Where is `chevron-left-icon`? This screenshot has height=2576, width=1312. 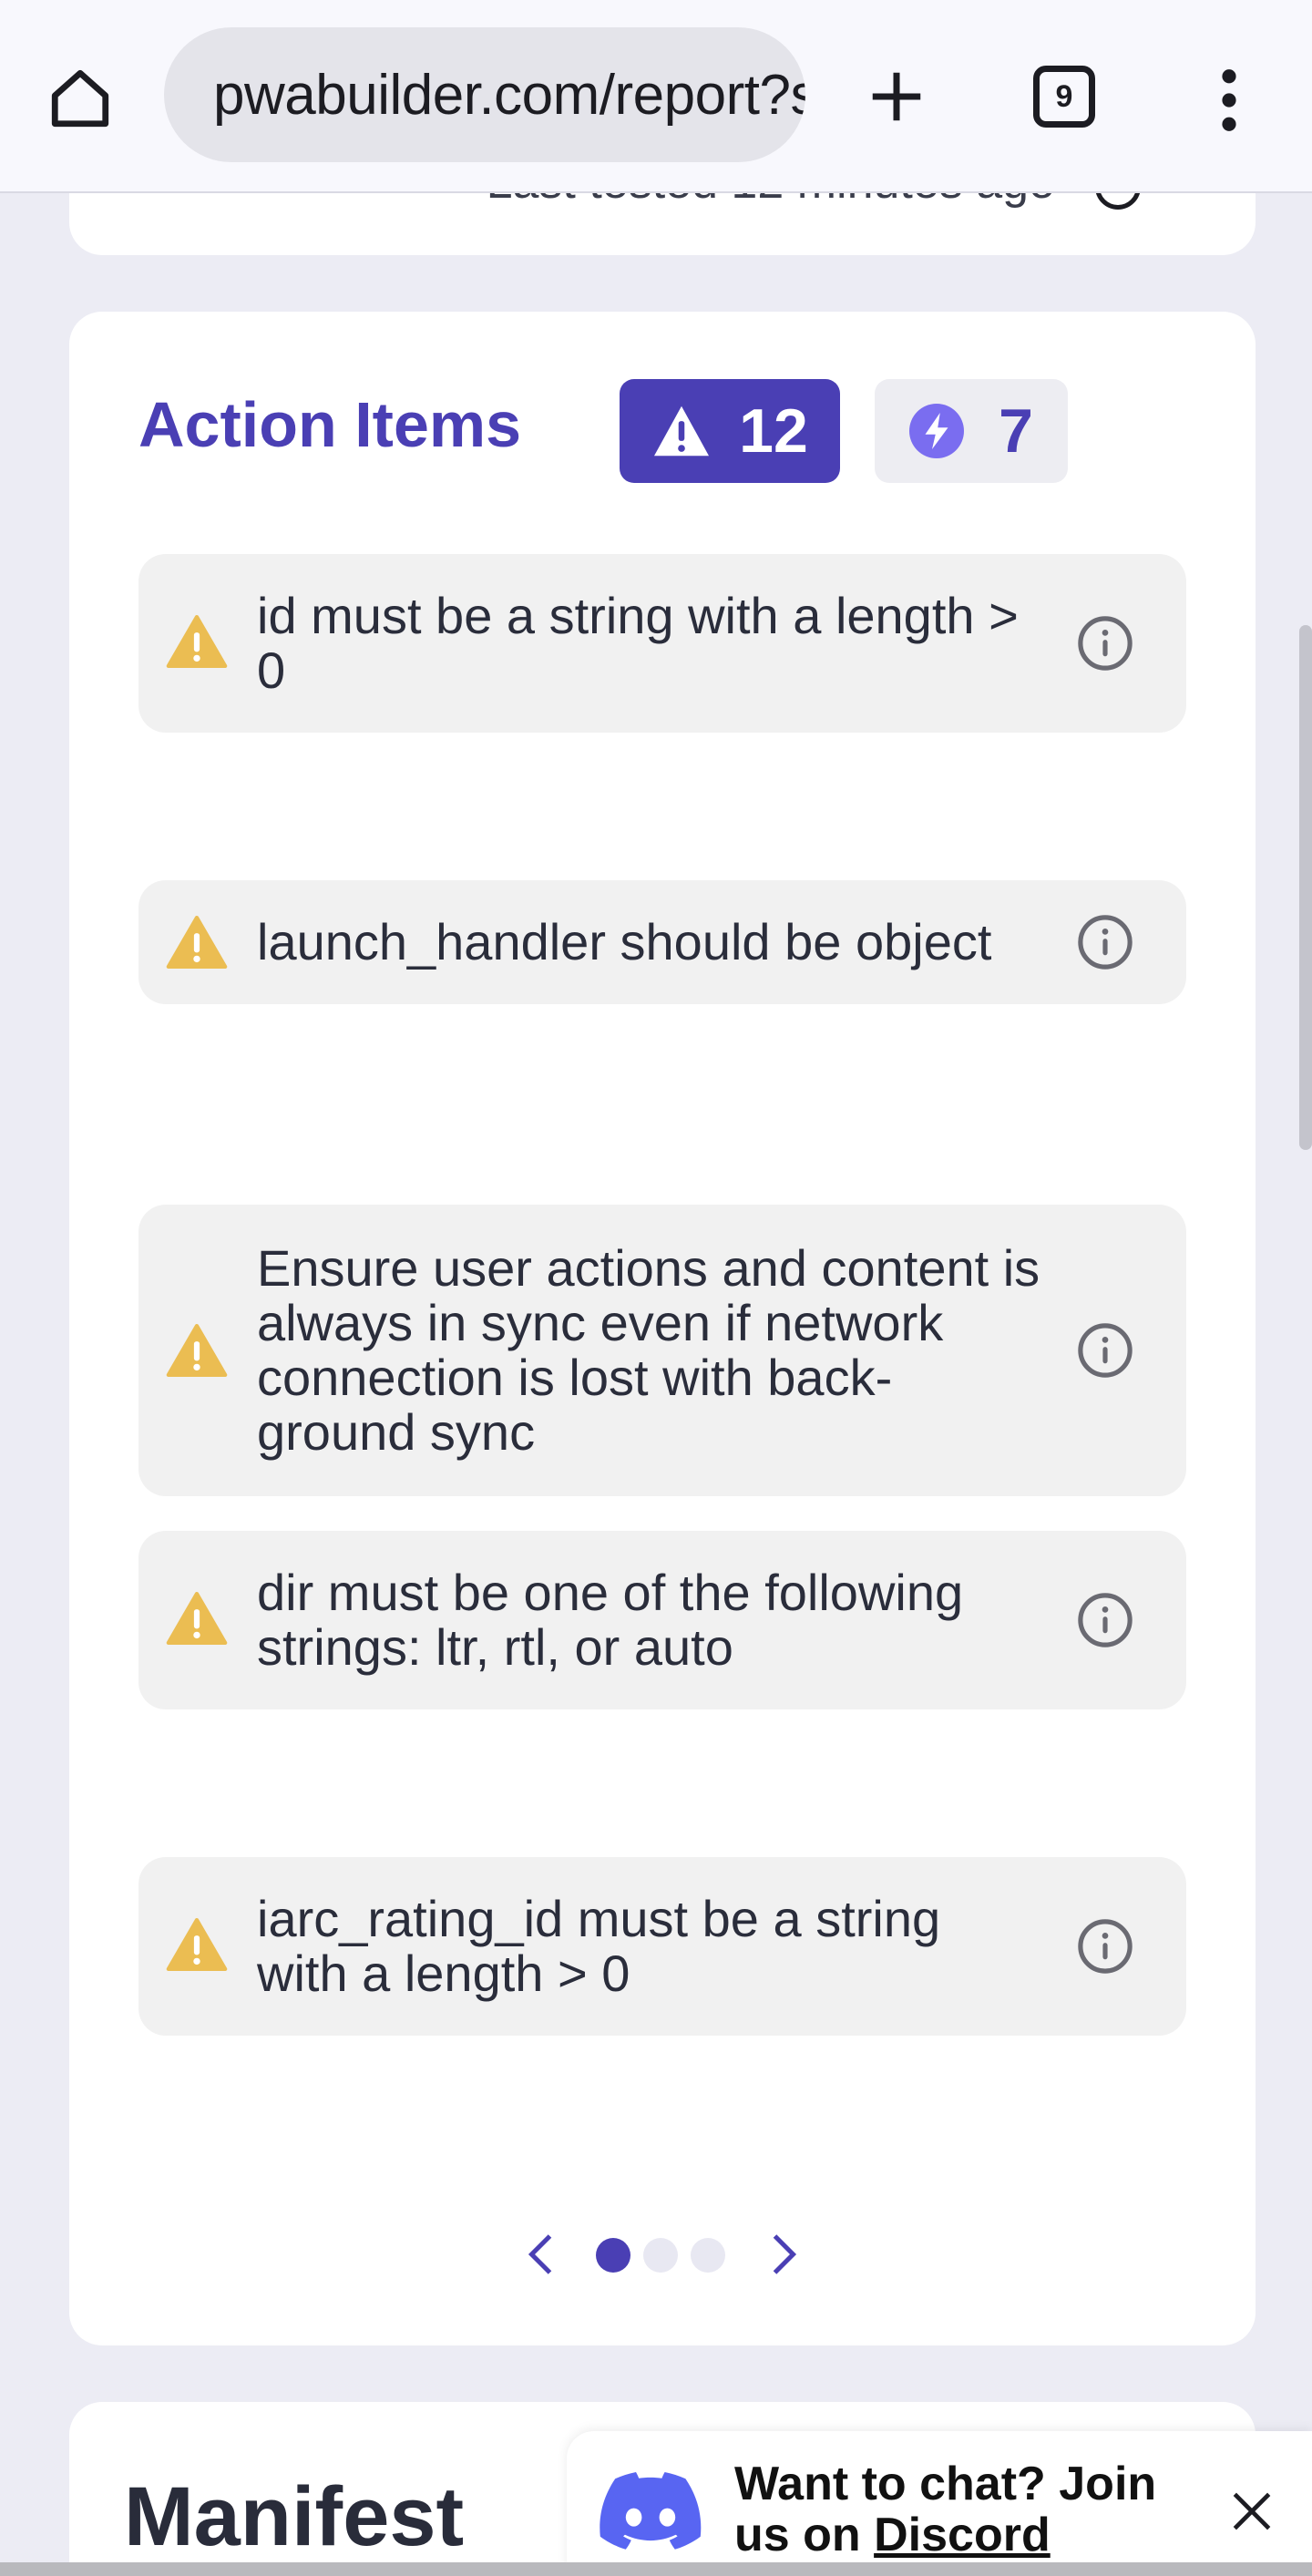 chevron-left-icon is located at coordinates (543, 2254).